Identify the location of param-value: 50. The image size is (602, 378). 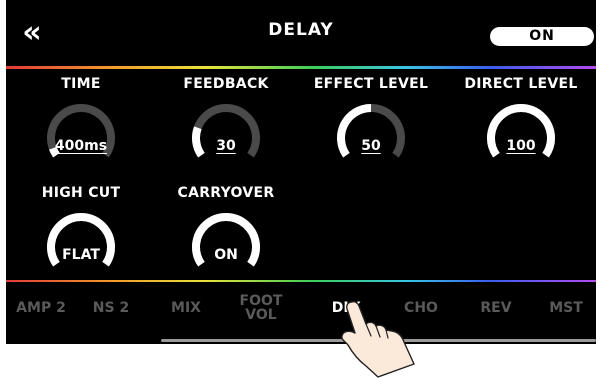
(371, 146).